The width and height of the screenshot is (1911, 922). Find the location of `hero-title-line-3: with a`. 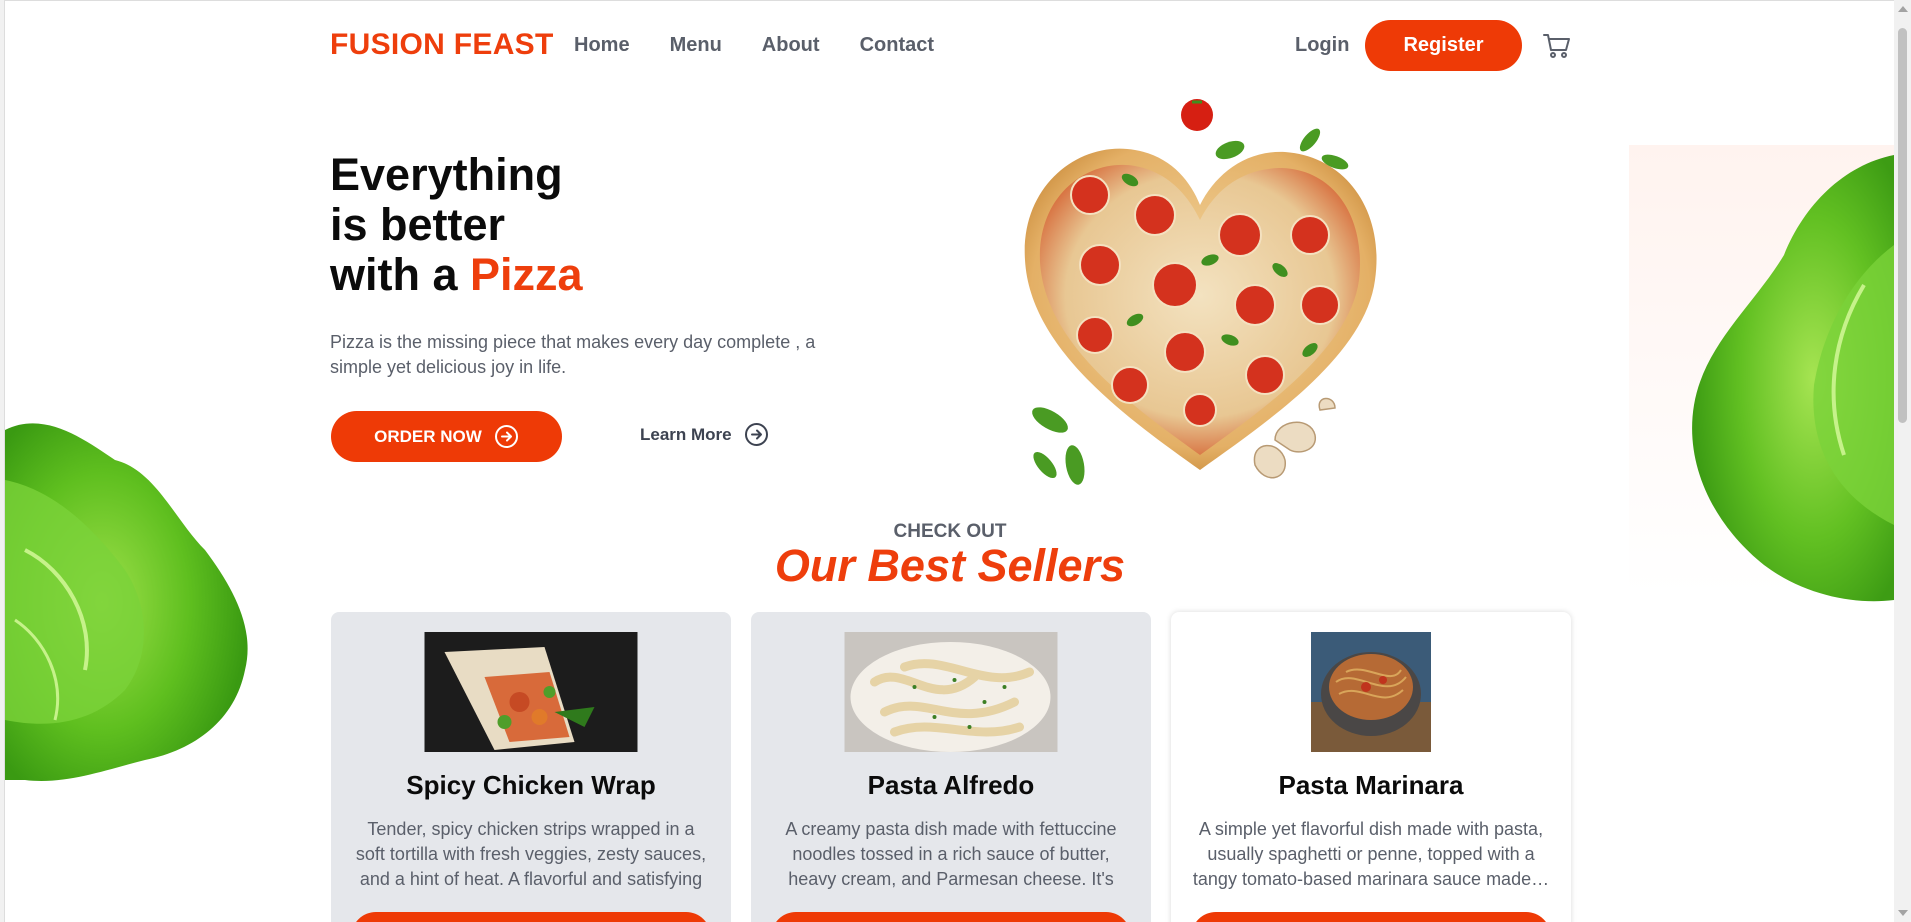

hero-title-line-3: with a is located at coordinates (394, 274).